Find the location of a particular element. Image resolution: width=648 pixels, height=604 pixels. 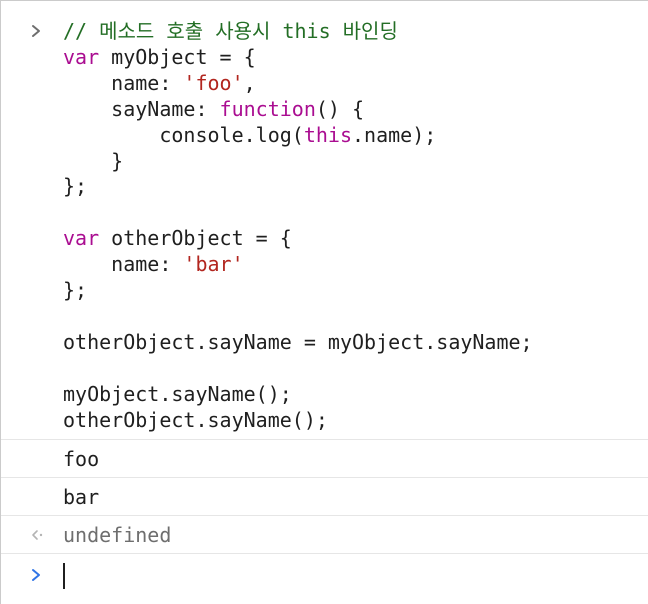

text-cursor is located at coordinates (64, 575).